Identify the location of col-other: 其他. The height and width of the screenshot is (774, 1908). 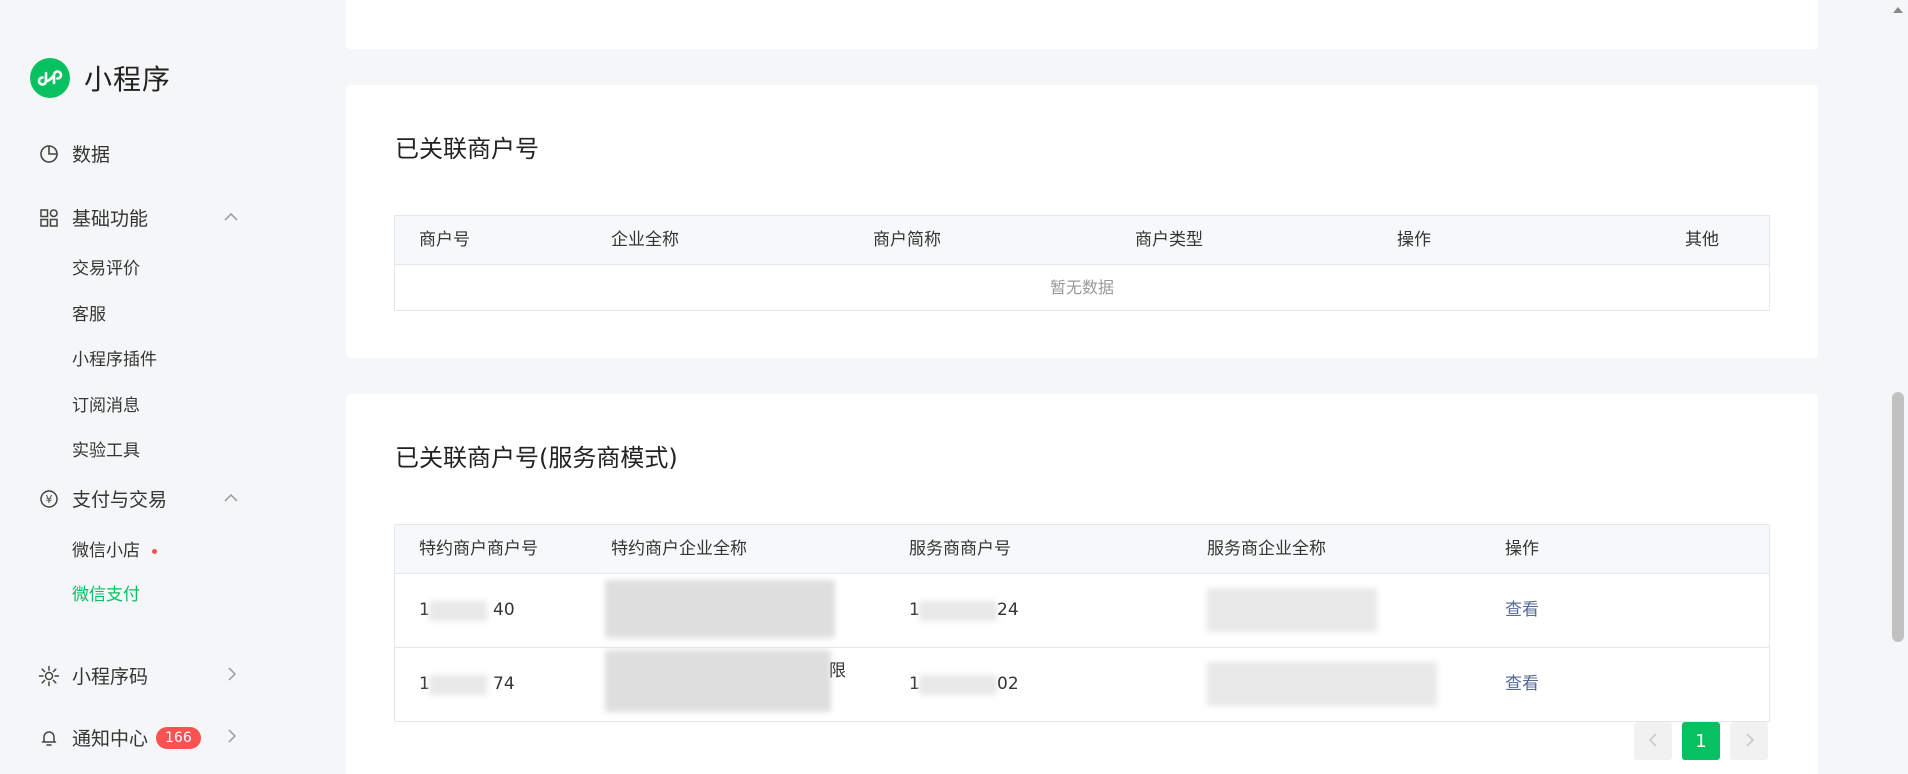
(1702, 240).